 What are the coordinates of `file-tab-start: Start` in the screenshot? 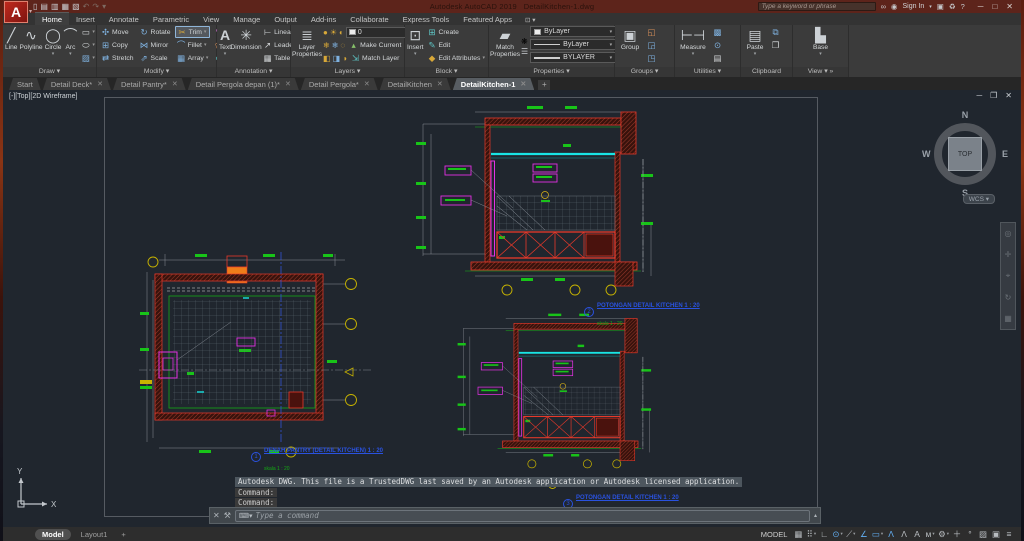 It's located at (25, 84).